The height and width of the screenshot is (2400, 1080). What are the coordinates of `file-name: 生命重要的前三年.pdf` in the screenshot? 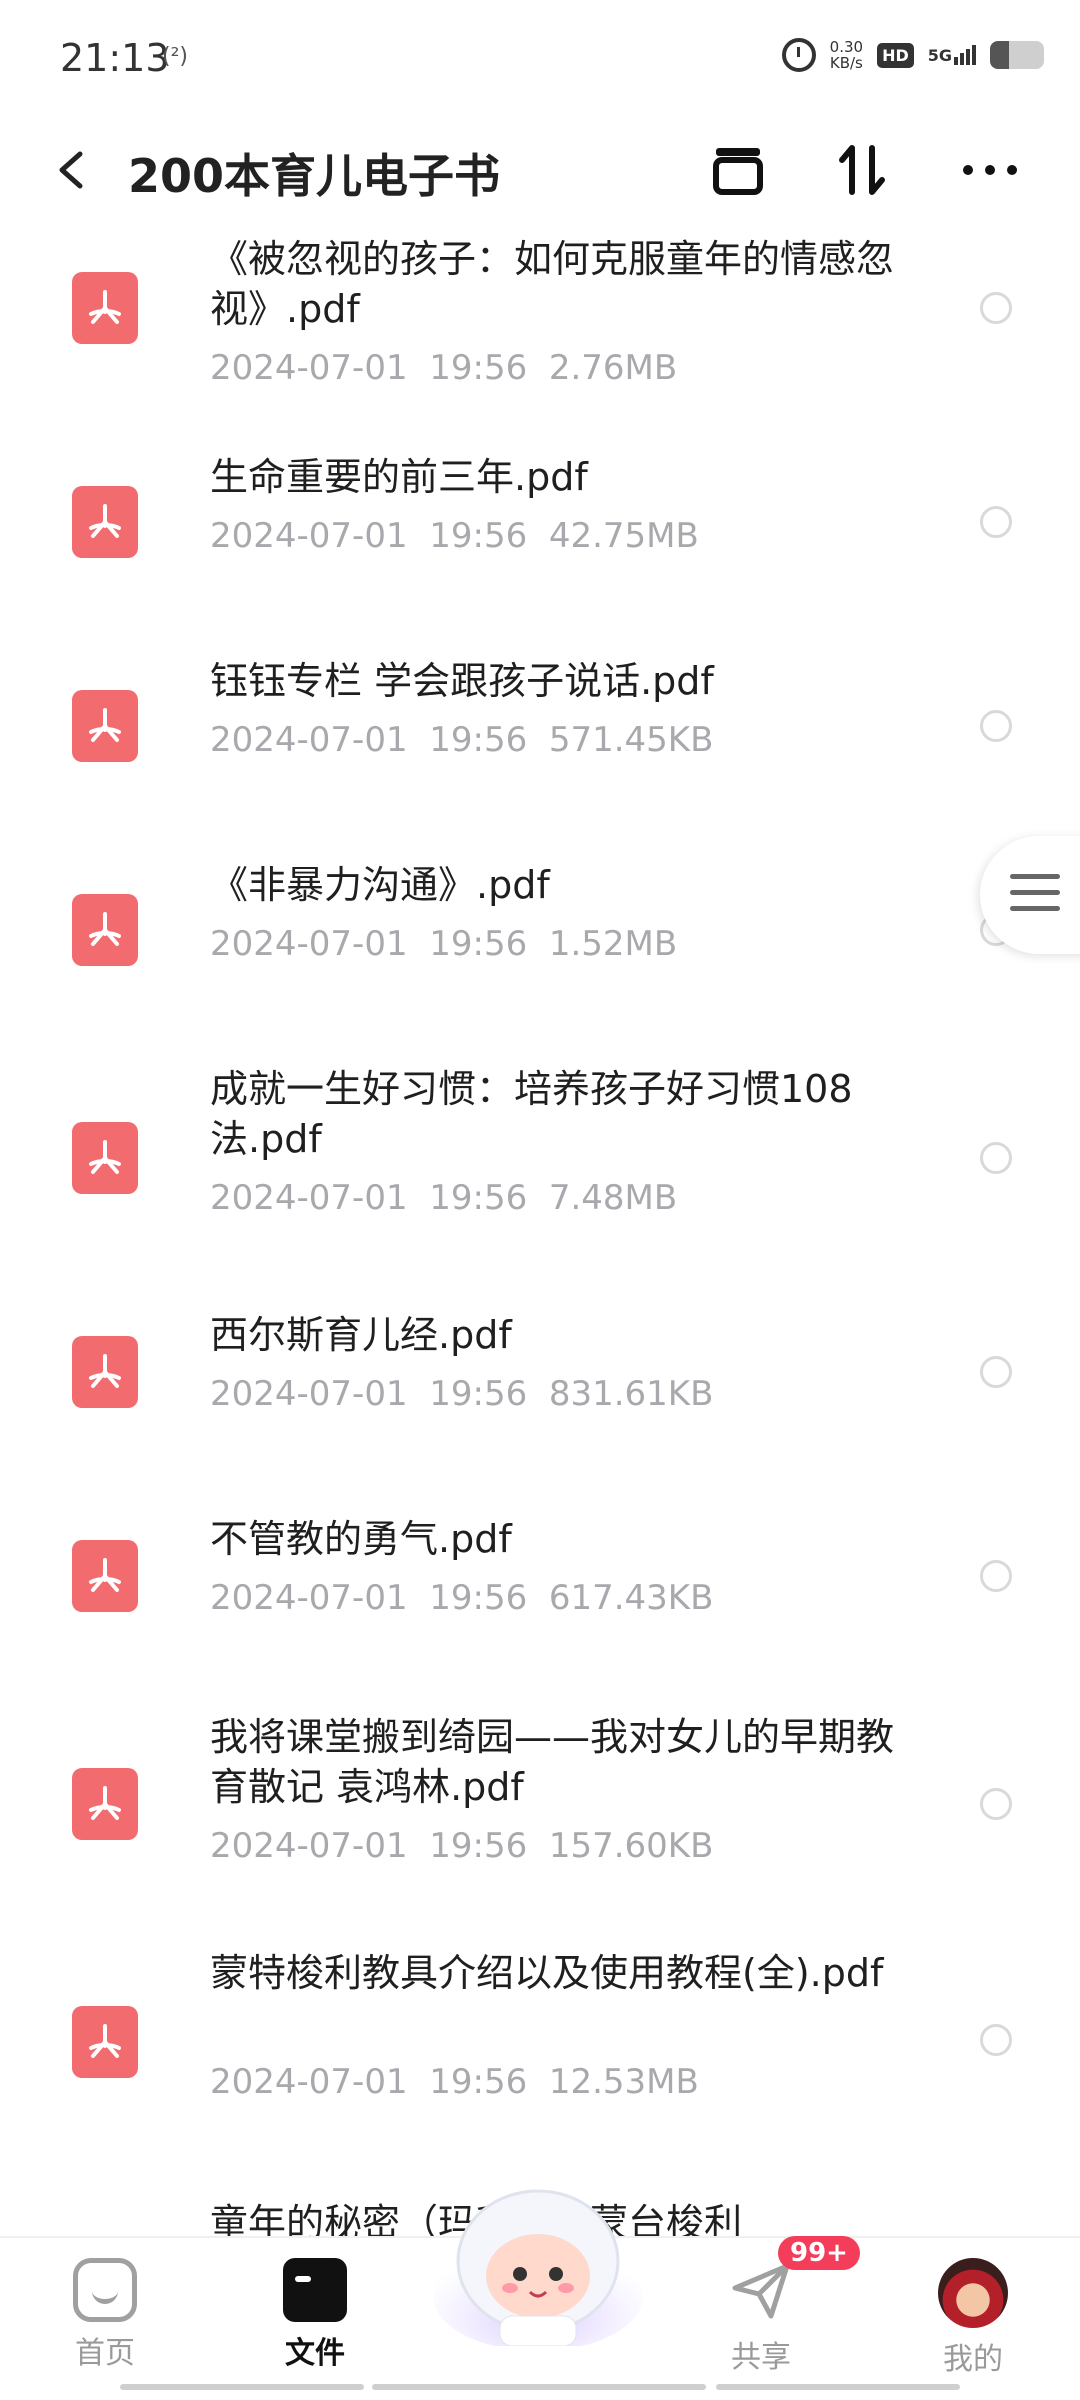 It's located at (399, 477).